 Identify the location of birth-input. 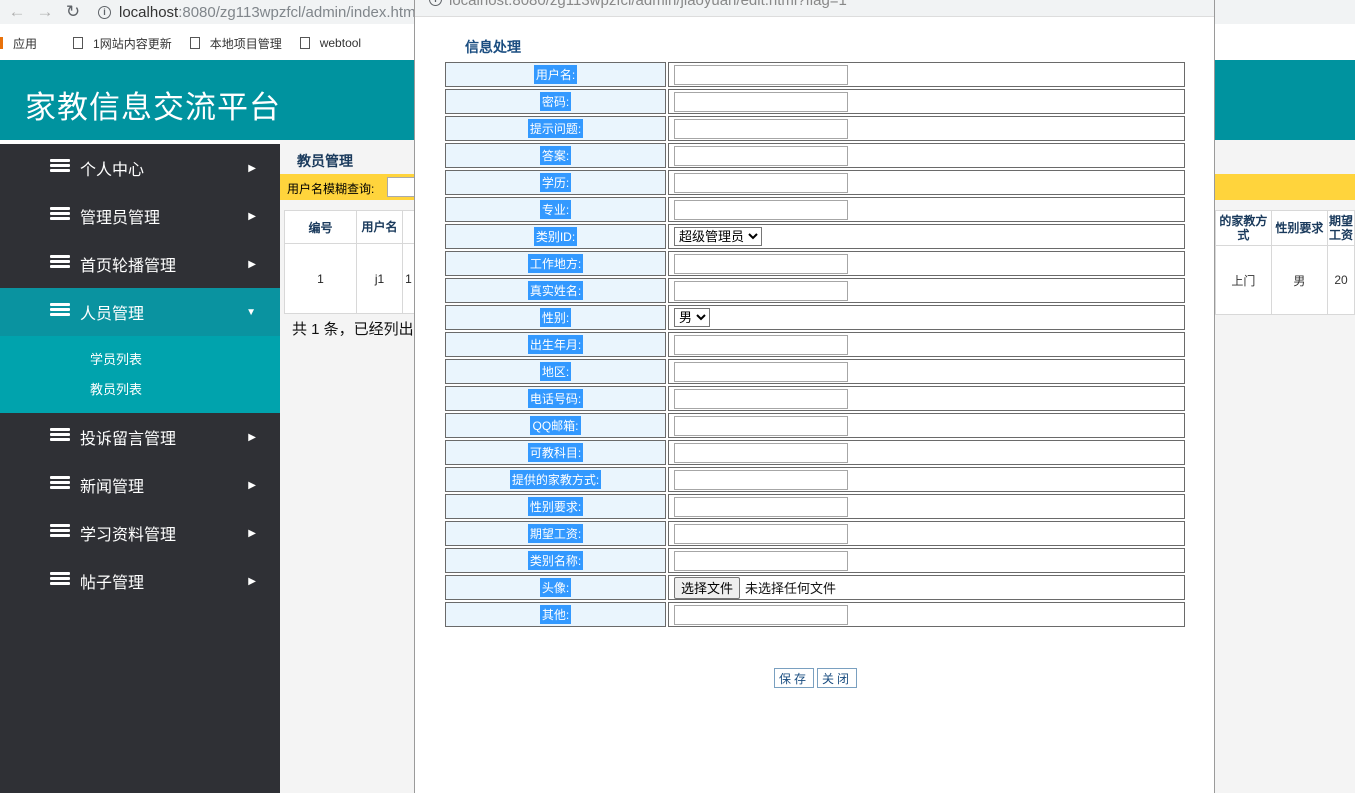
(761, 344).